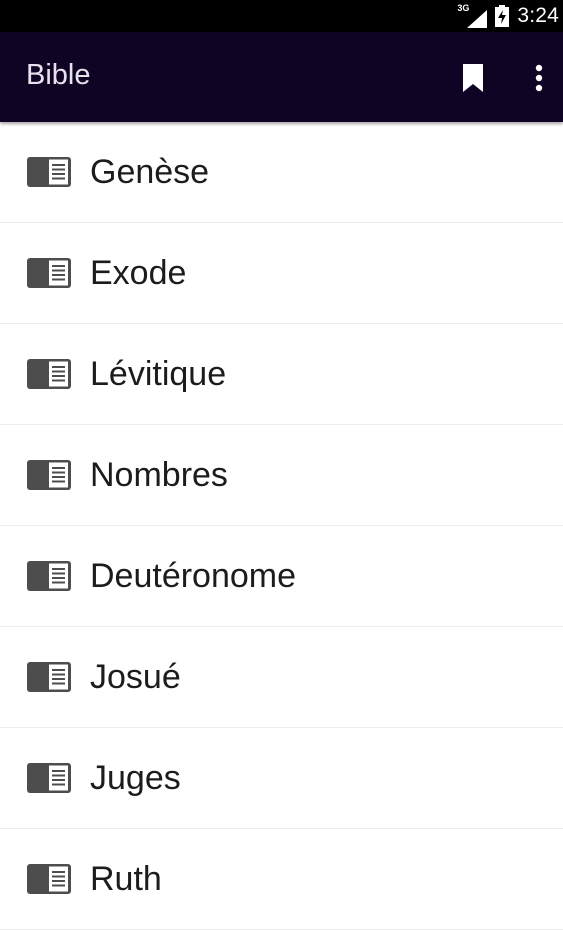 The height and width of the screenshot is (930, 563). I want to click on battery-charging-icon, so click(502, 16).